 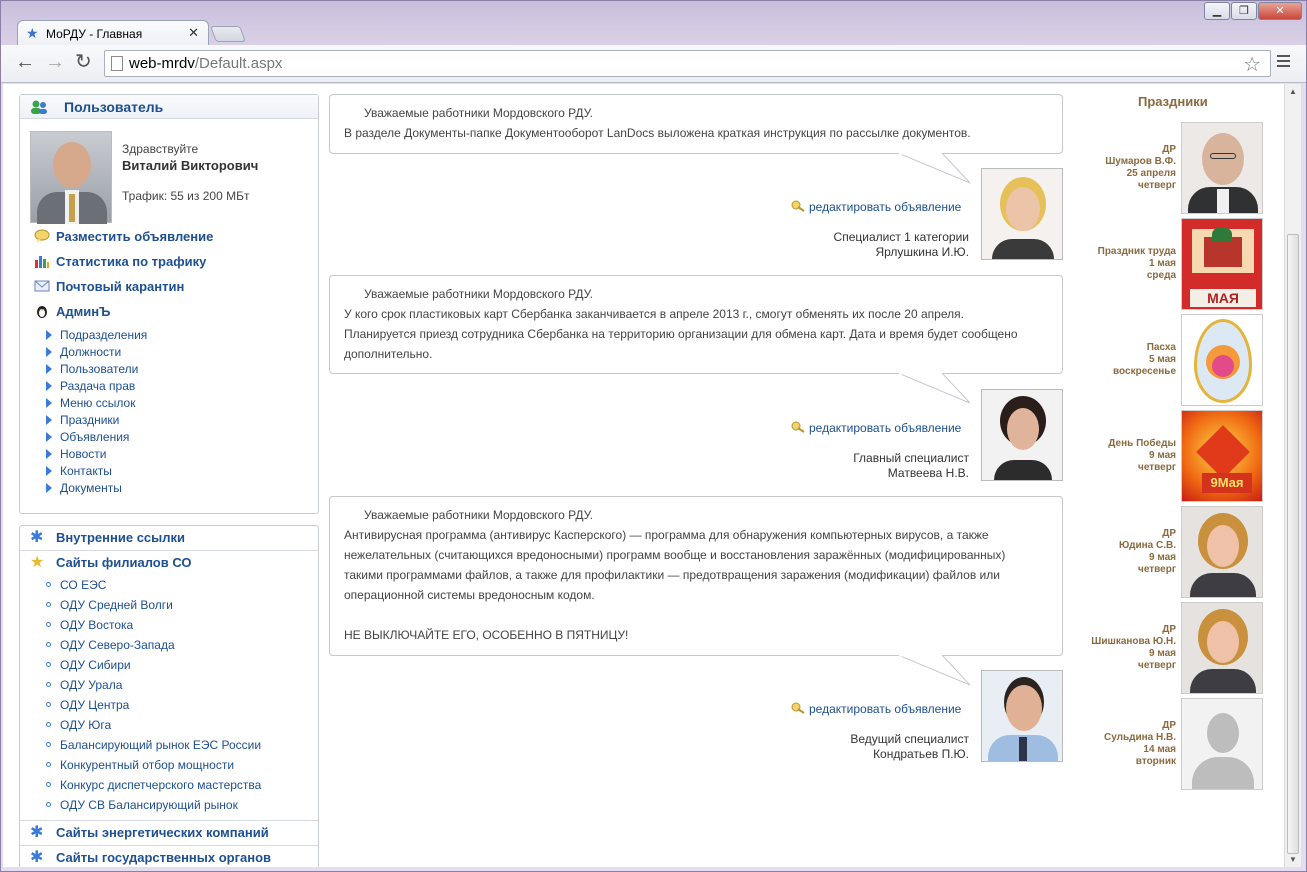 What do you see at coordinates (123, 238) in the screenshot?
I see `post-announcement-link: Разместить объявление` at bounding box center [123, 238].